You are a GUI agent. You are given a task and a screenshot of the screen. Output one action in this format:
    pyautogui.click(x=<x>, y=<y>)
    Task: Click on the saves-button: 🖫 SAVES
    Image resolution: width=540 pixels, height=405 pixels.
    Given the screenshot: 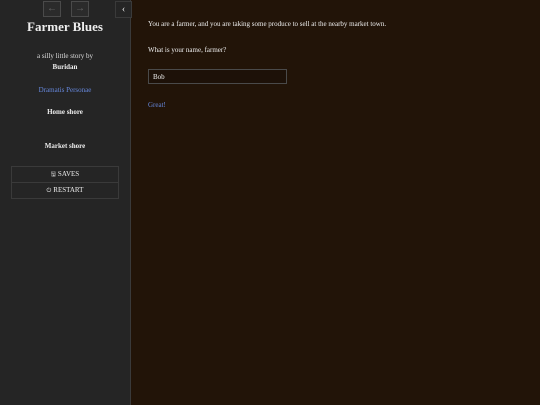 What is the action you would take?
    pyautogui.click(x=65, y=174)
    